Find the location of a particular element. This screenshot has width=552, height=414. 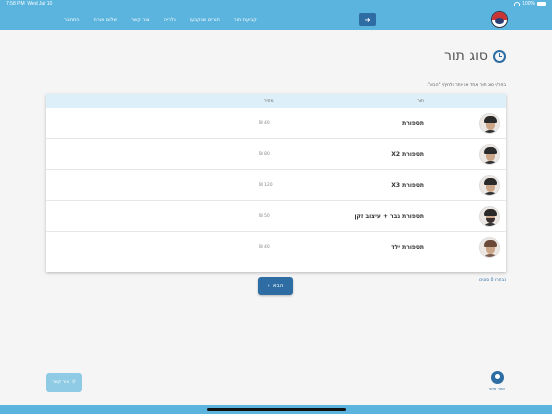

next-button: הבא ‹ is located at coordinates (275, 286).